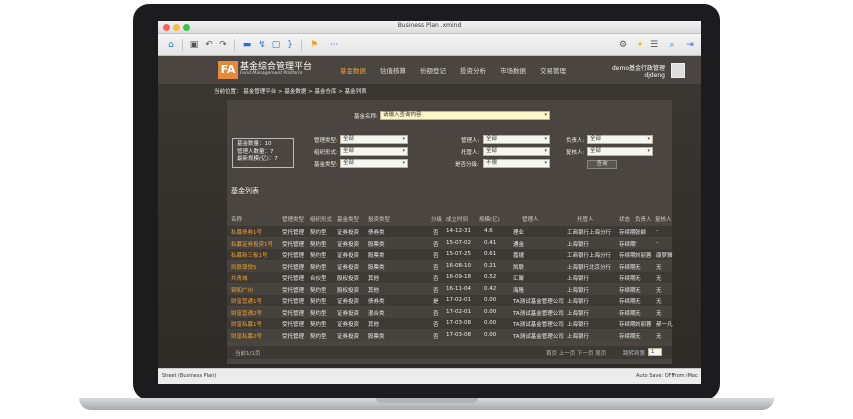 This screenshot has width=853, height=419. I want to click on relationship-icon: ↯, so click(262, 45).